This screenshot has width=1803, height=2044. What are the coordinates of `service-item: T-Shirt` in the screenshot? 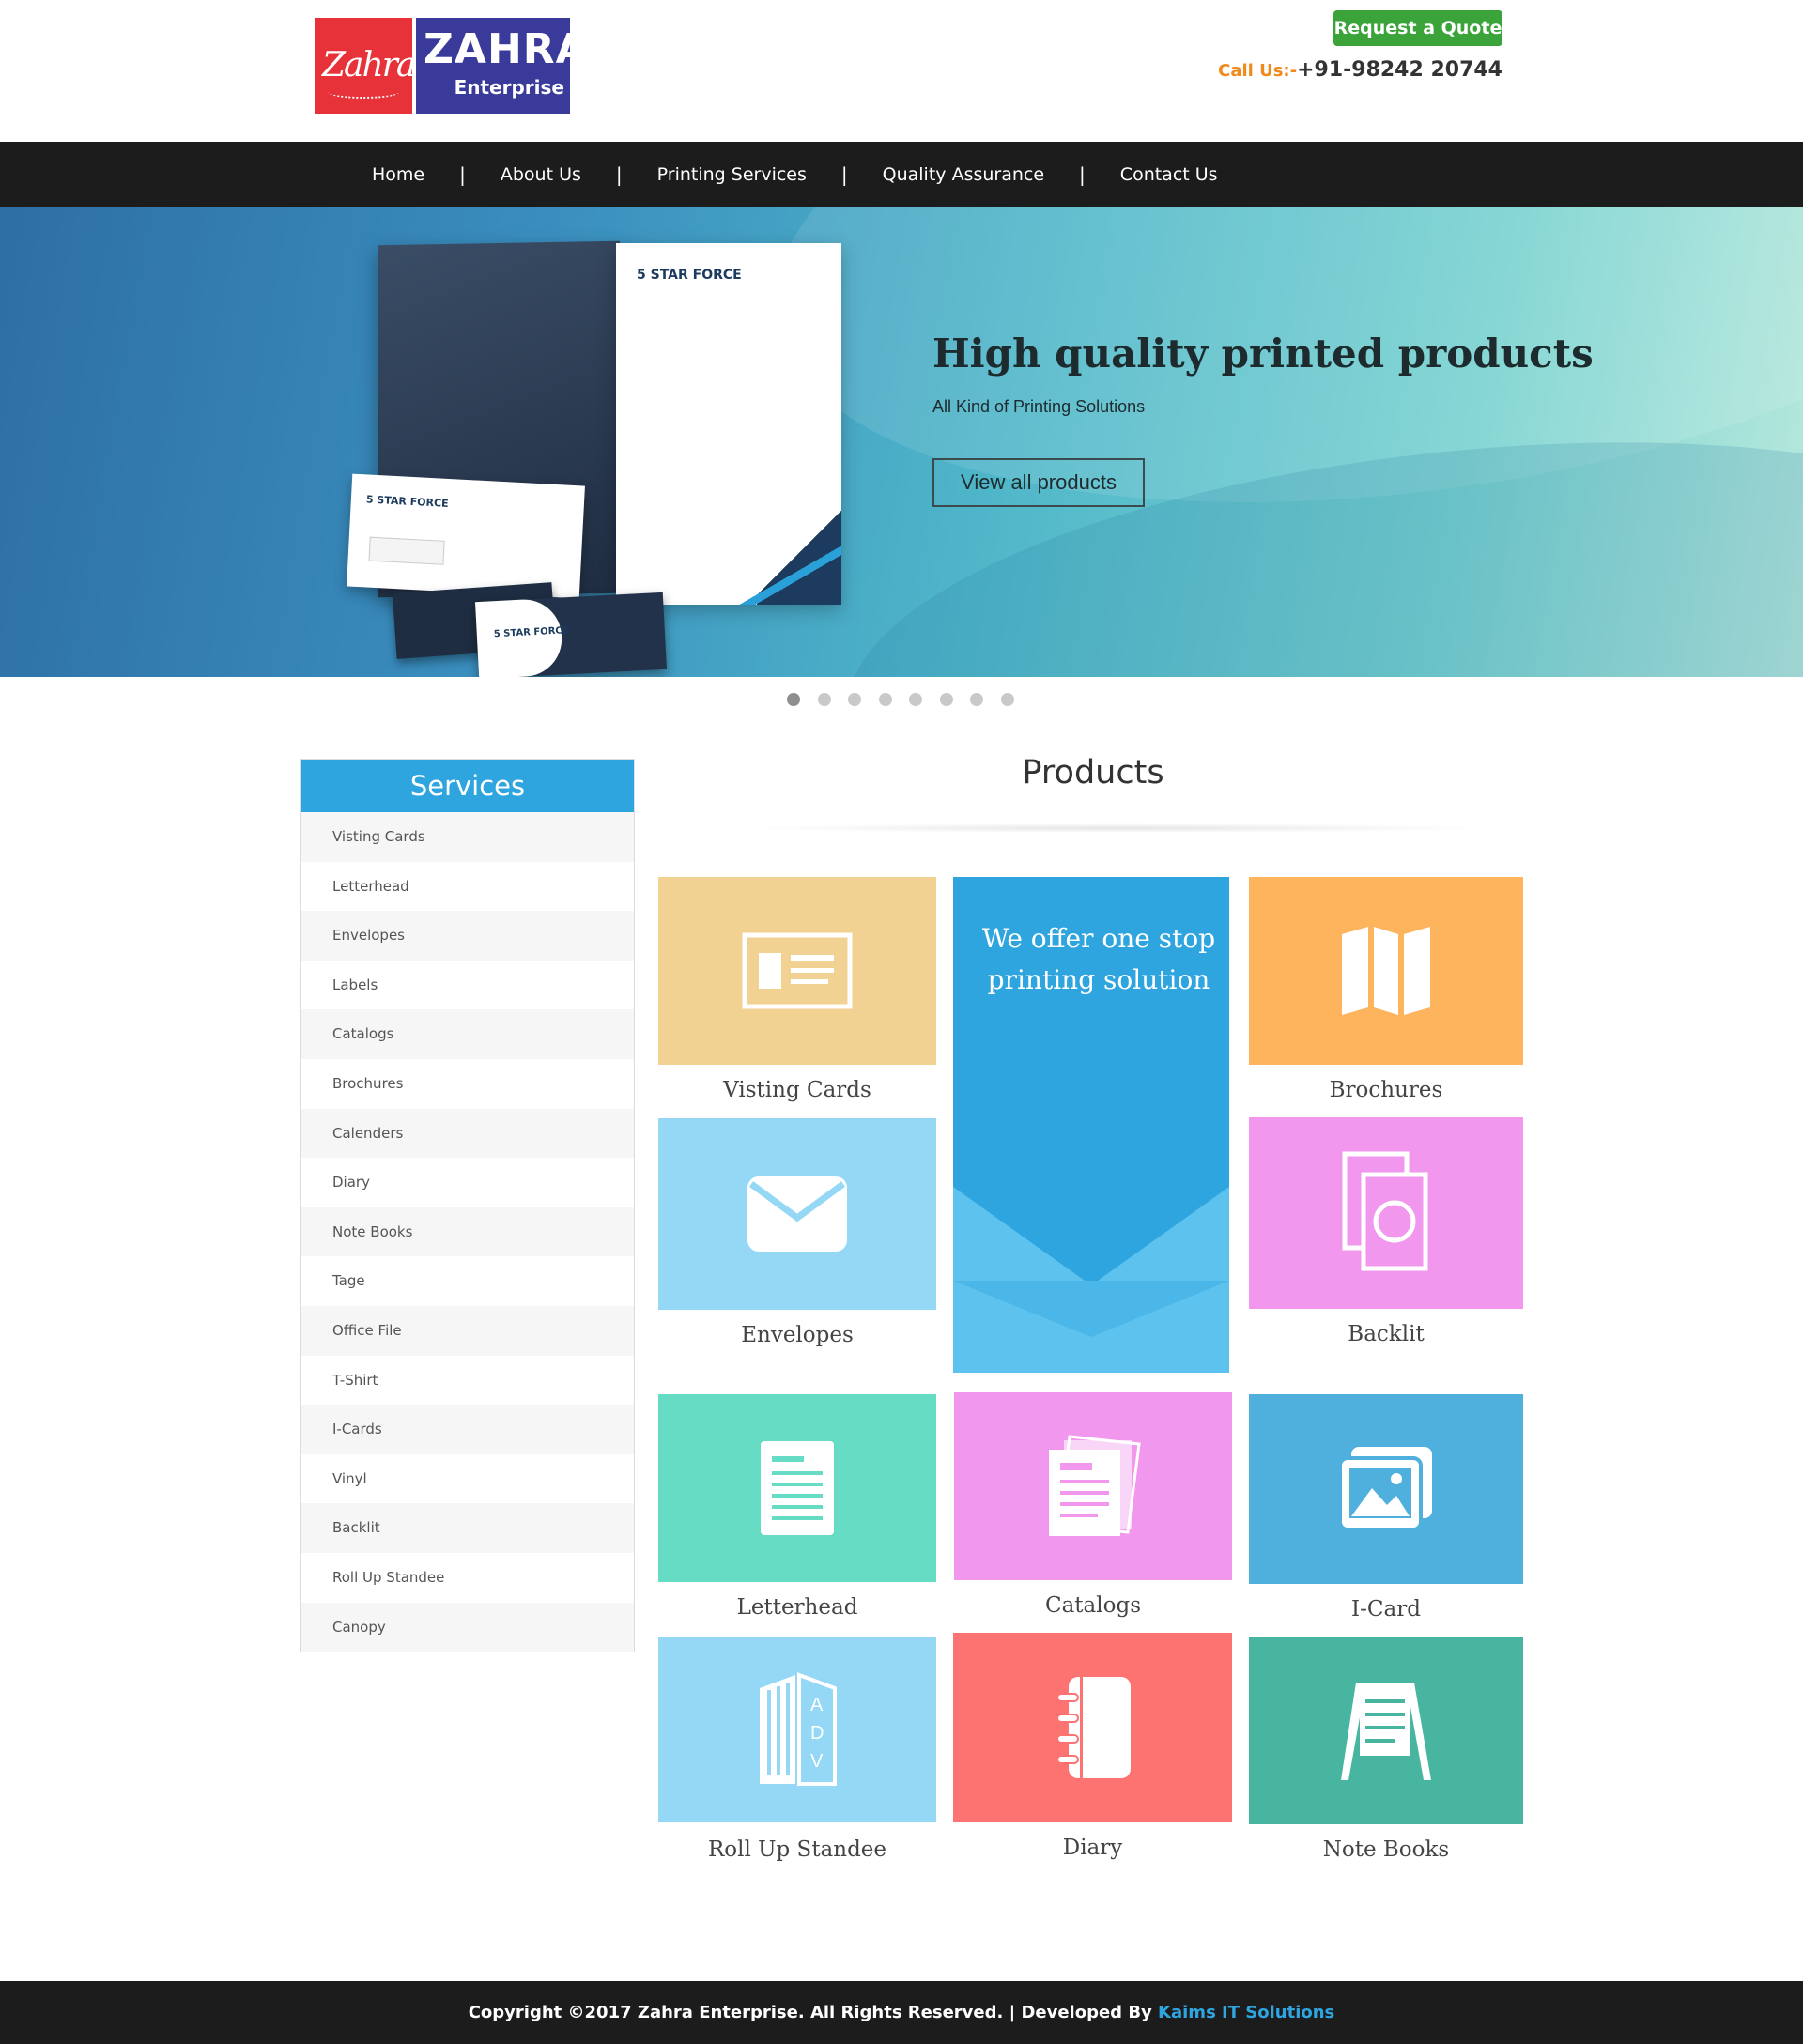 It's located at (467, 1381).